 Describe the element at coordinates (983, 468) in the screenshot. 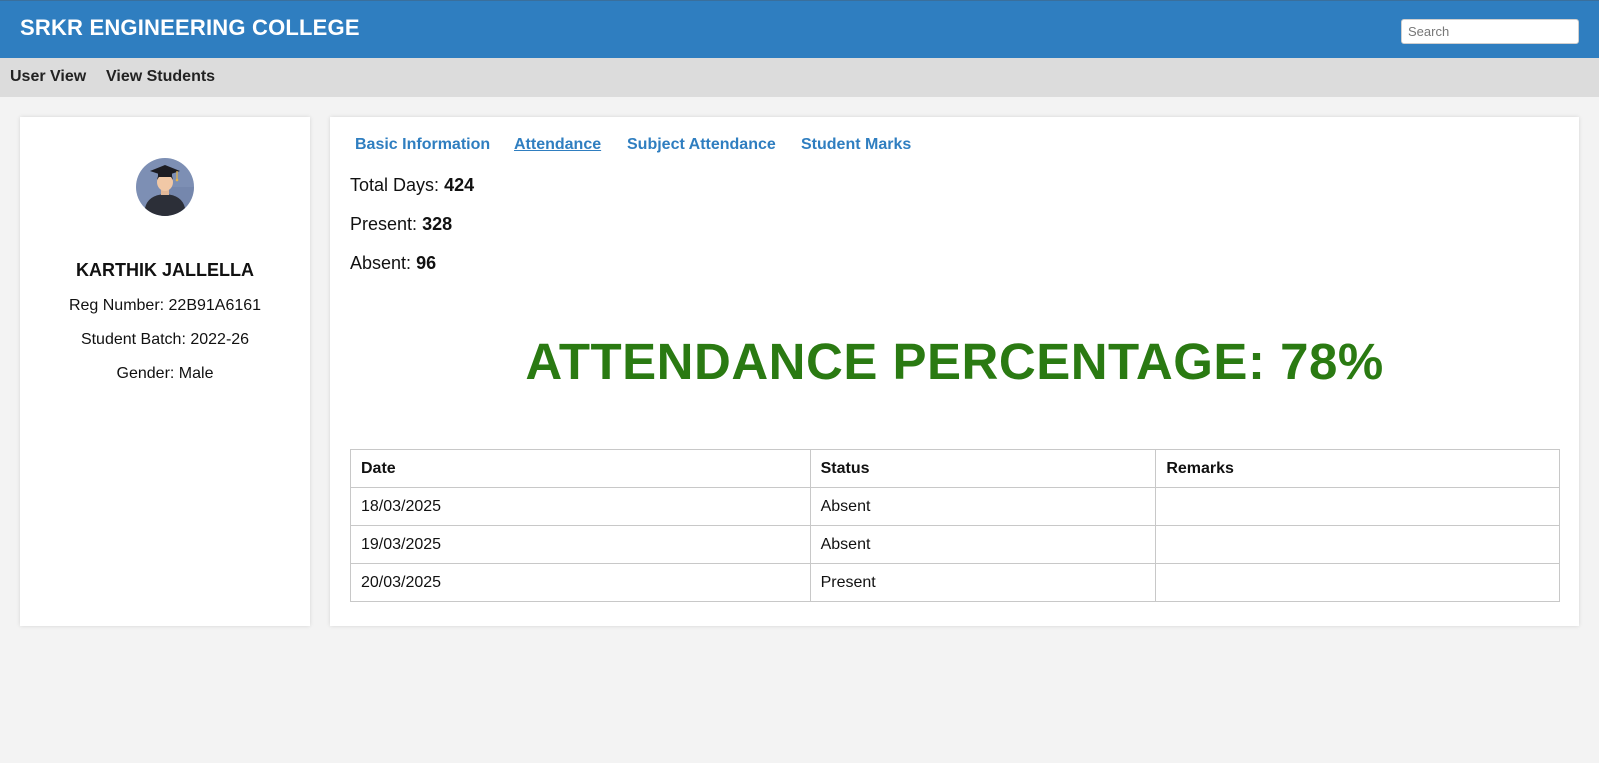

I see `column-header-status: Status` at that location.